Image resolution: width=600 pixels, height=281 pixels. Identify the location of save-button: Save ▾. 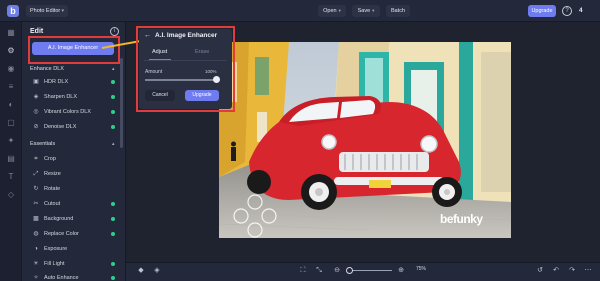
(366, 11).